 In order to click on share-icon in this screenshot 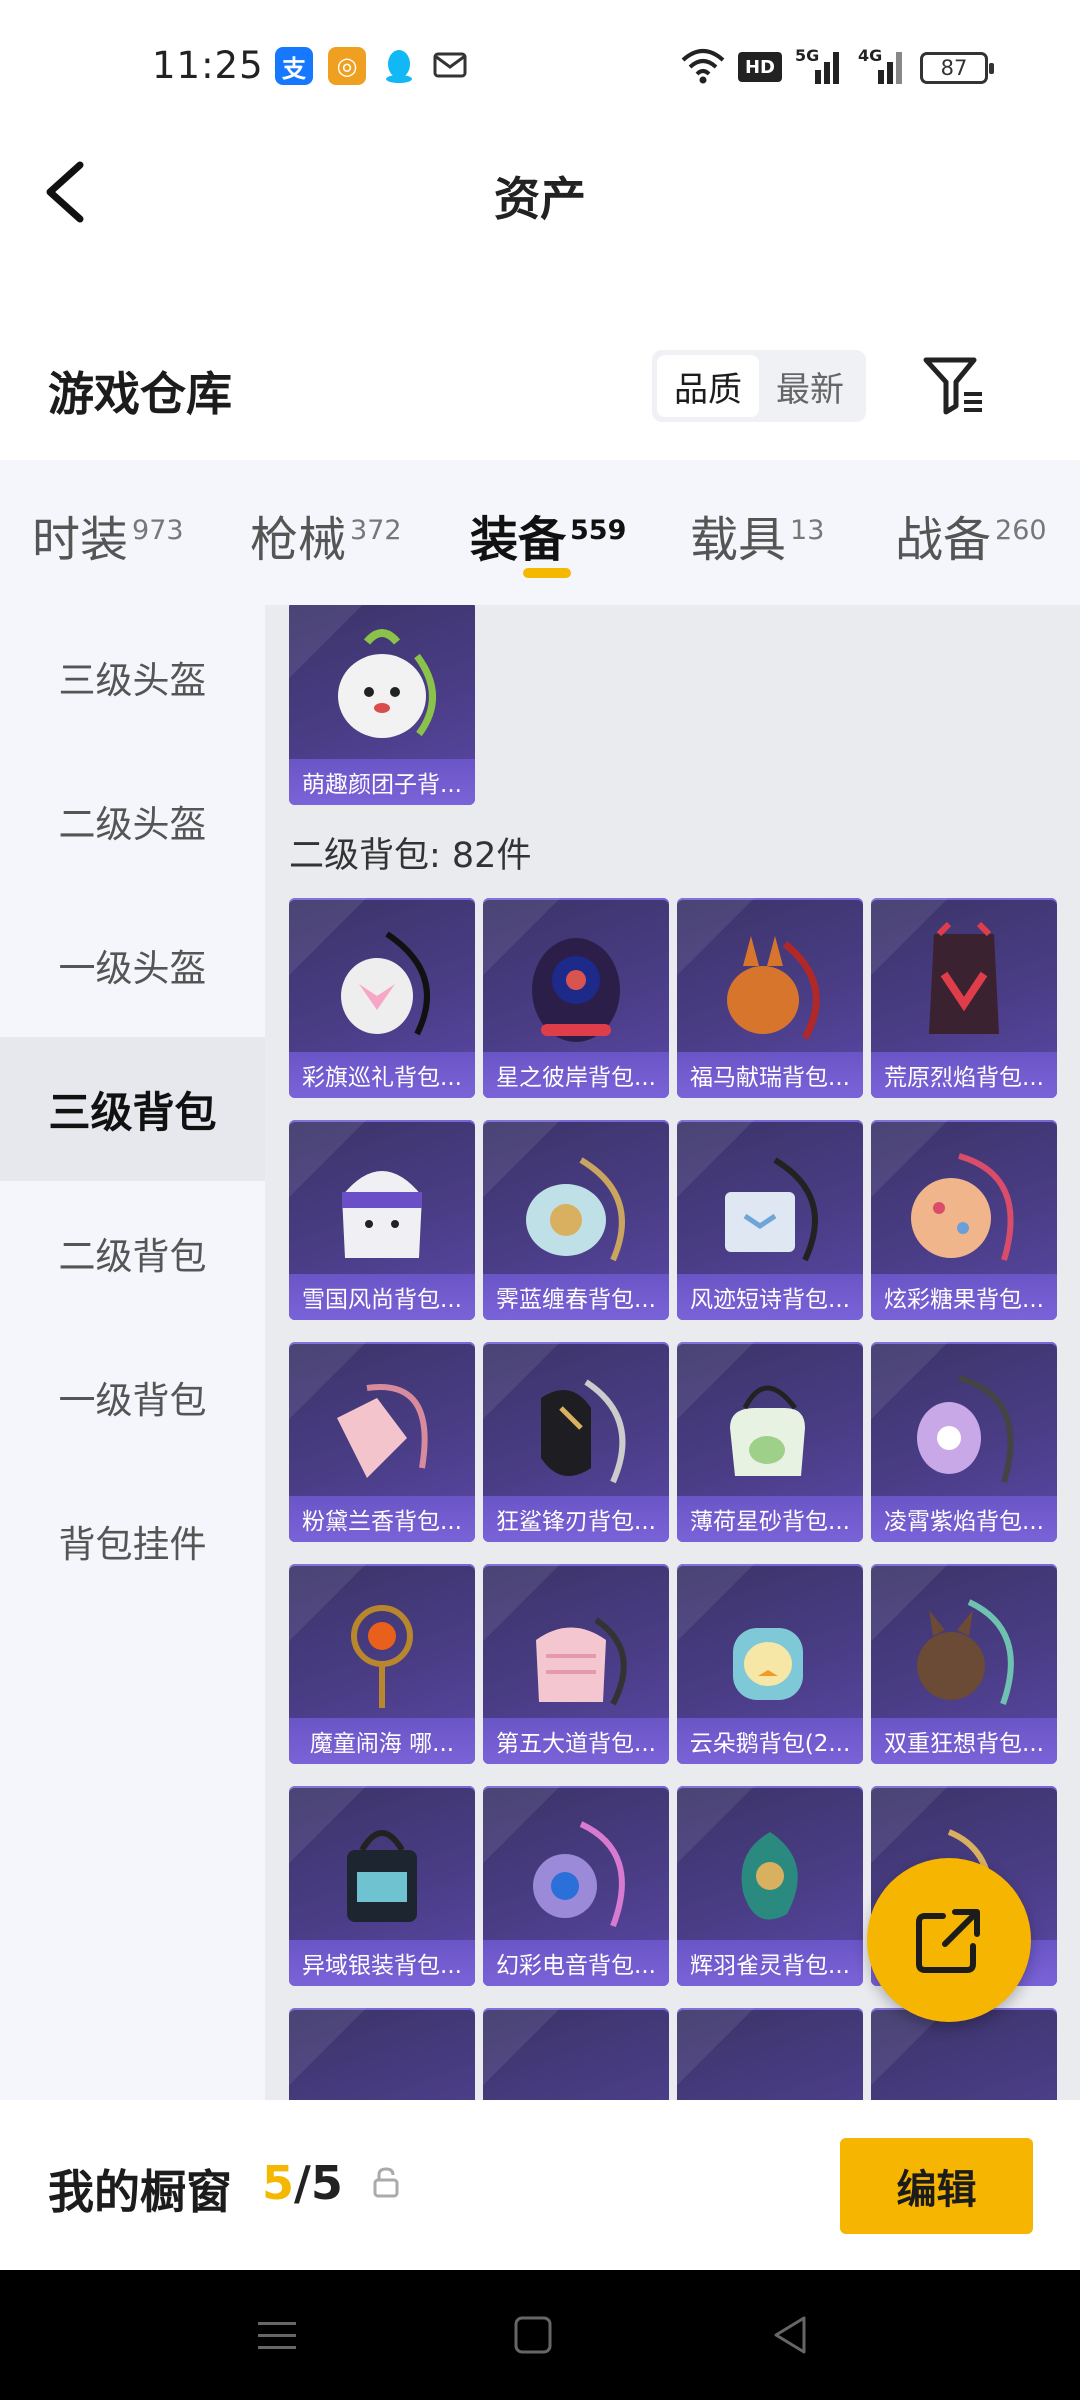, I will do `click(948, 1941)`.